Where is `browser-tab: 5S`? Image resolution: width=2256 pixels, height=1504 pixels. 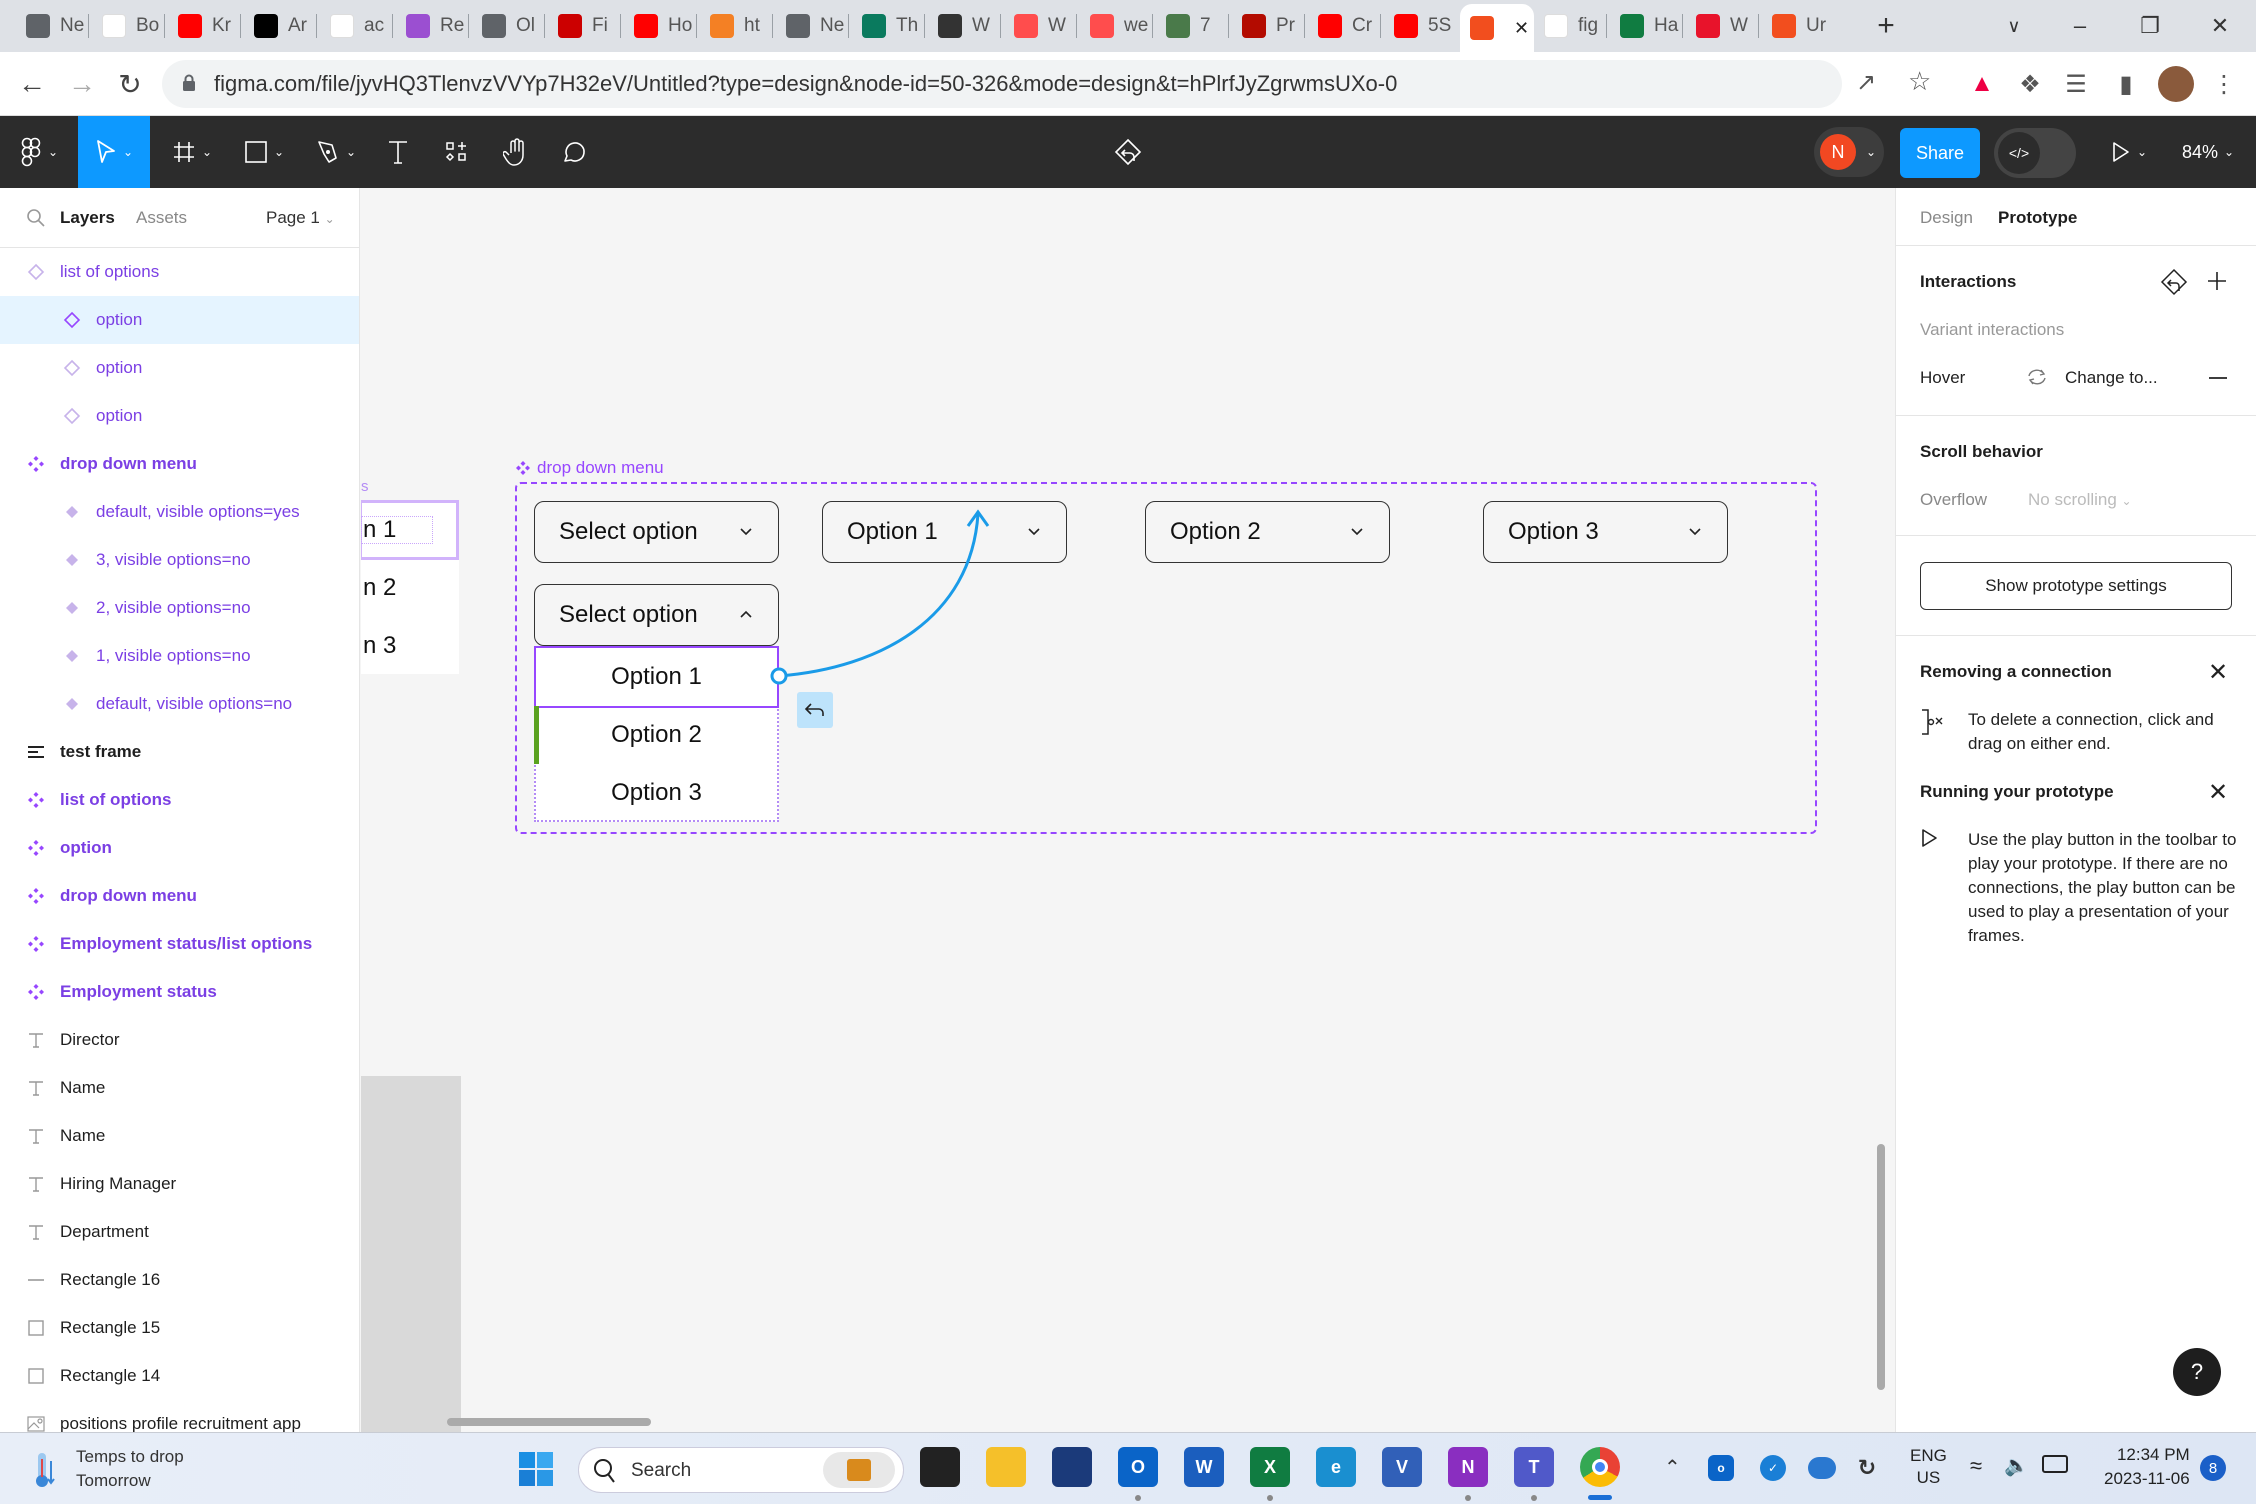
browser-tab: 5S is located at coordinates (1422, 26).